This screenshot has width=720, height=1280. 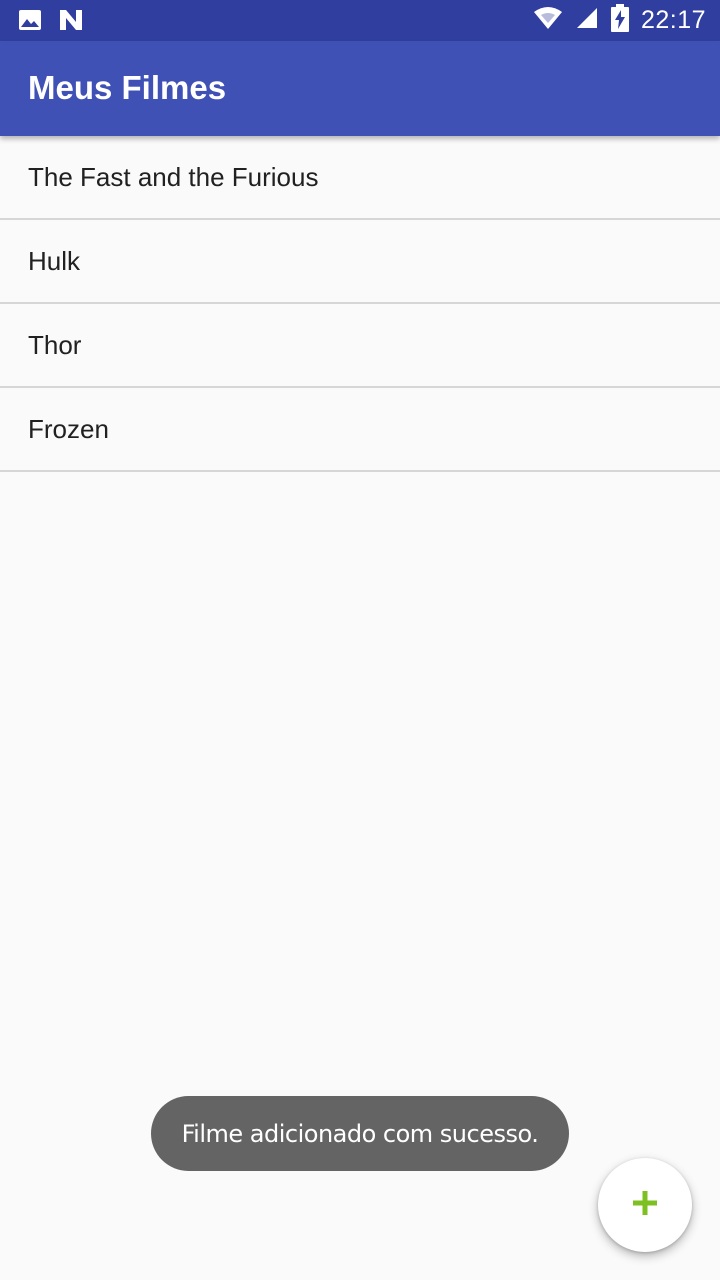 I want to click on movie-title: Thor, so click(x=55, y=344).